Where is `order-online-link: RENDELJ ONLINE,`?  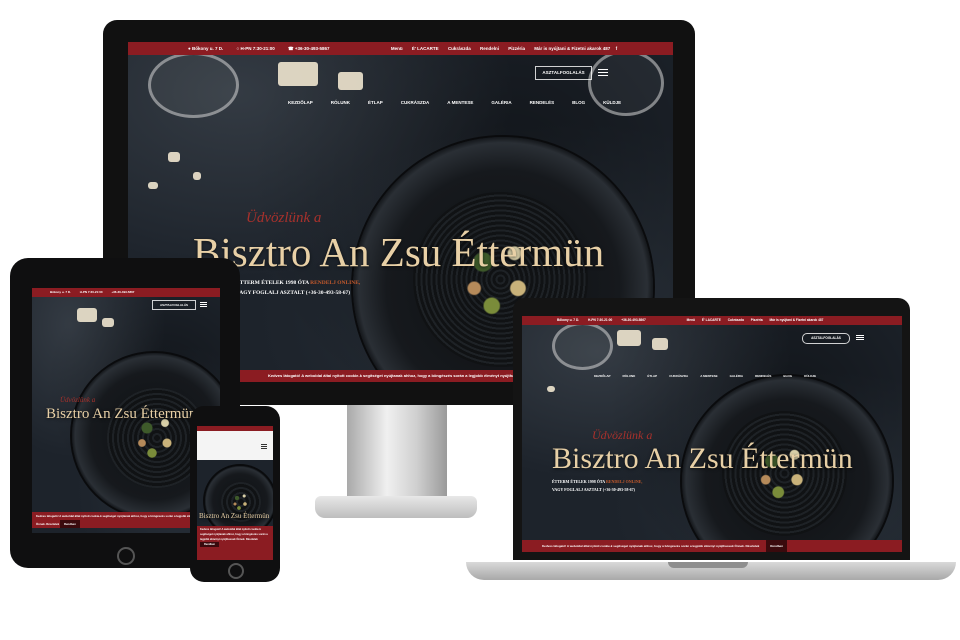
order-online-link: RENDELJ ONLINE, is located at coordinates (335, 283).